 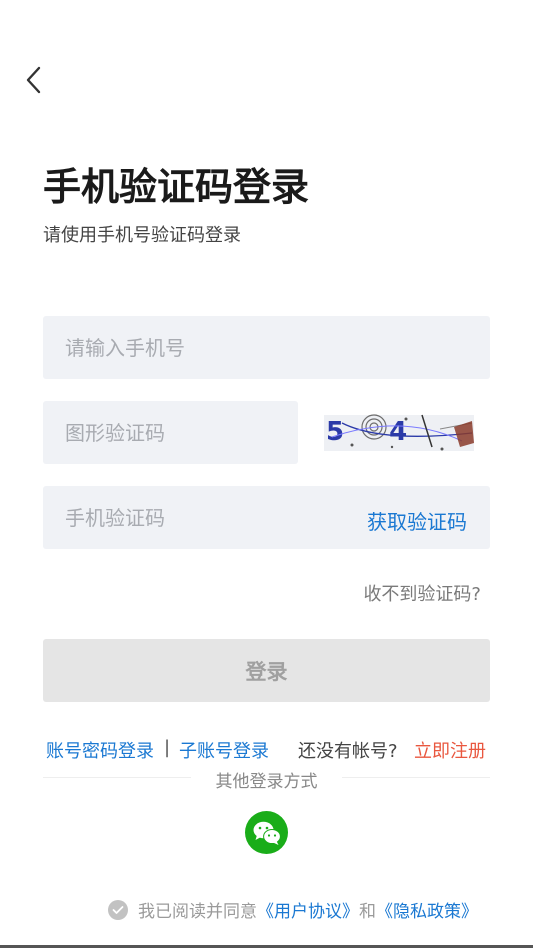 I want to click on agreement-row: 我已阅读并同意 《用户协议》 和 《隐私政策》, so click(x=293, y=909).